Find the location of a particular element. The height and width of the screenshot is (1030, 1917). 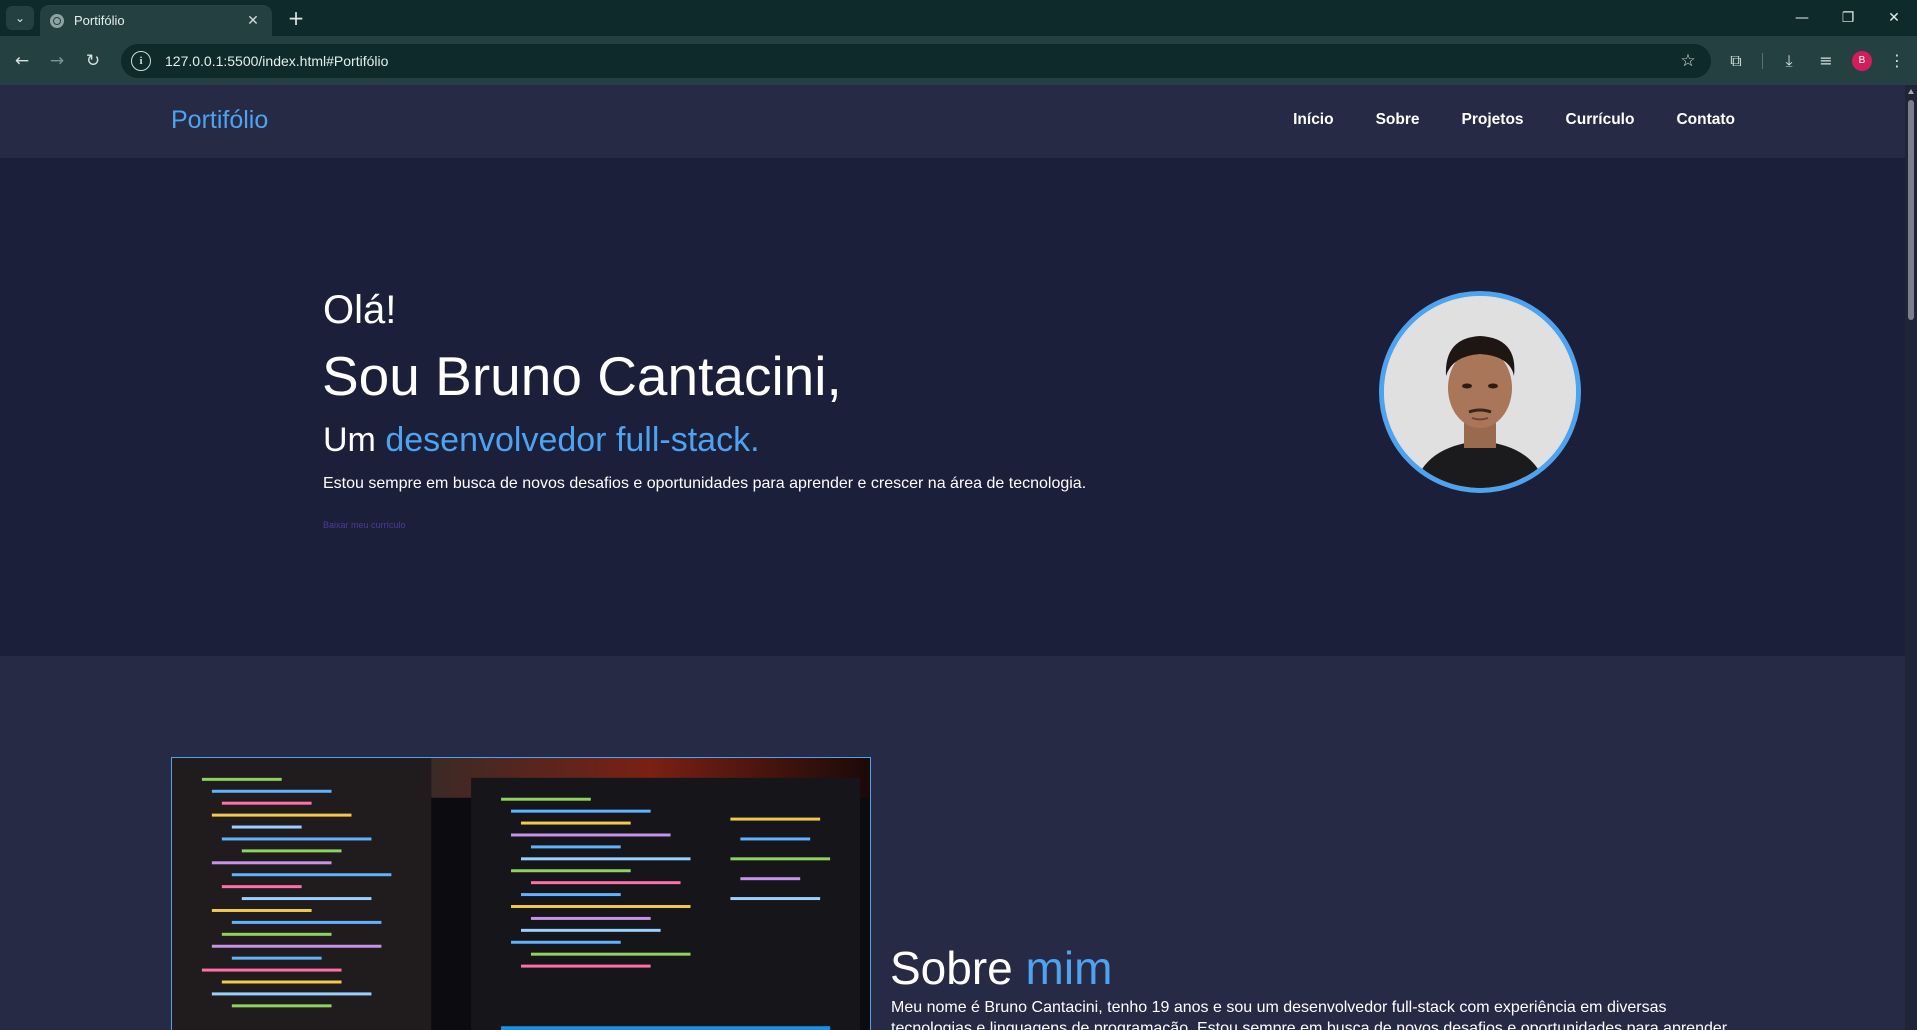

window-controls: — ❐ ✕ is located at coordinates (1848, 18).